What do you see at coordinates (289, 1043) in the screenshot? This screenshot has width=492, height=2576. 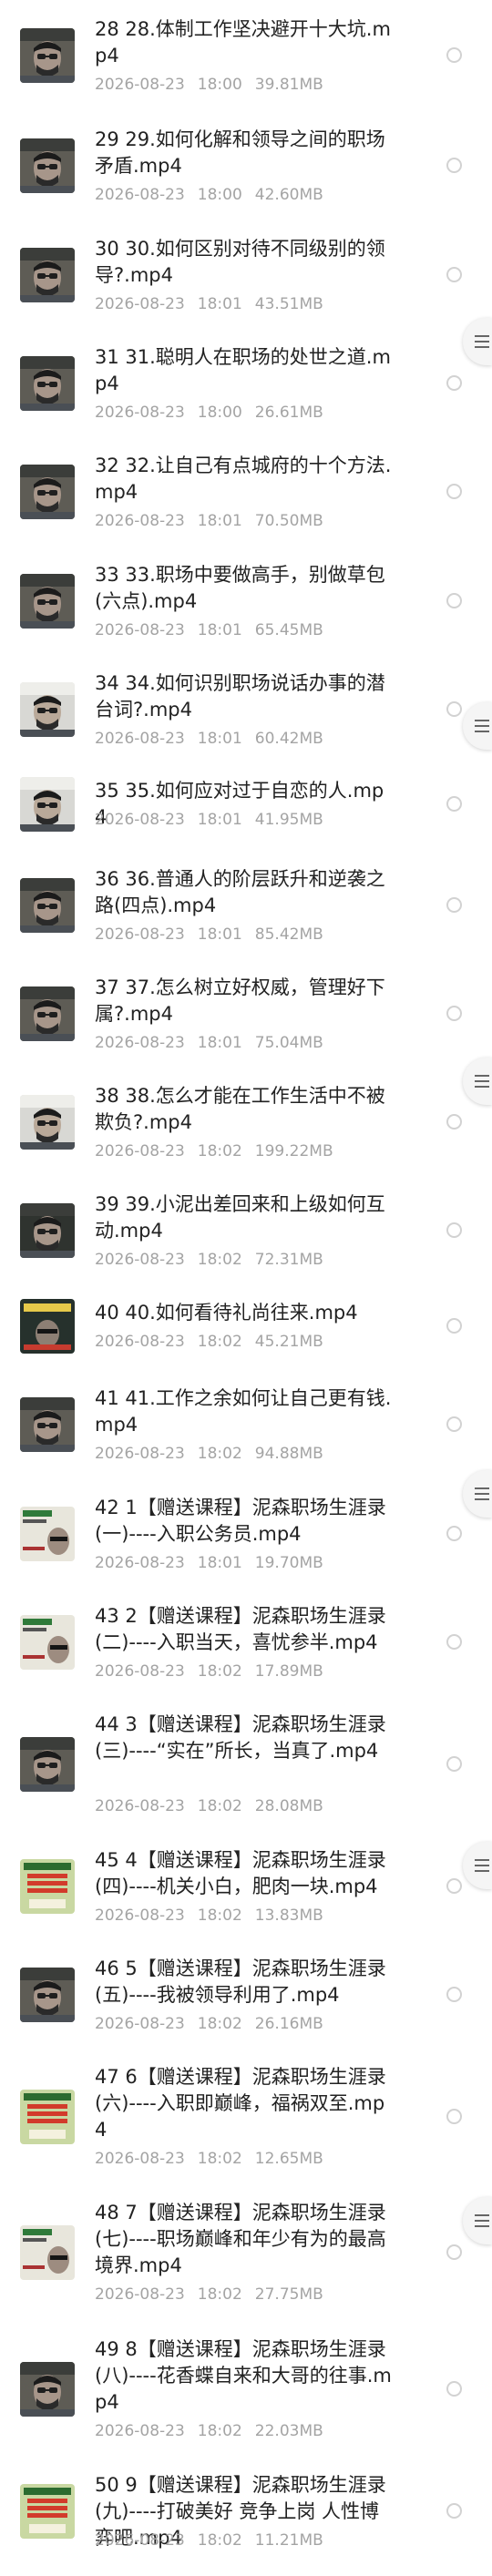 I see `file-size: 75.04MB` at bounding box center [289, 1043].